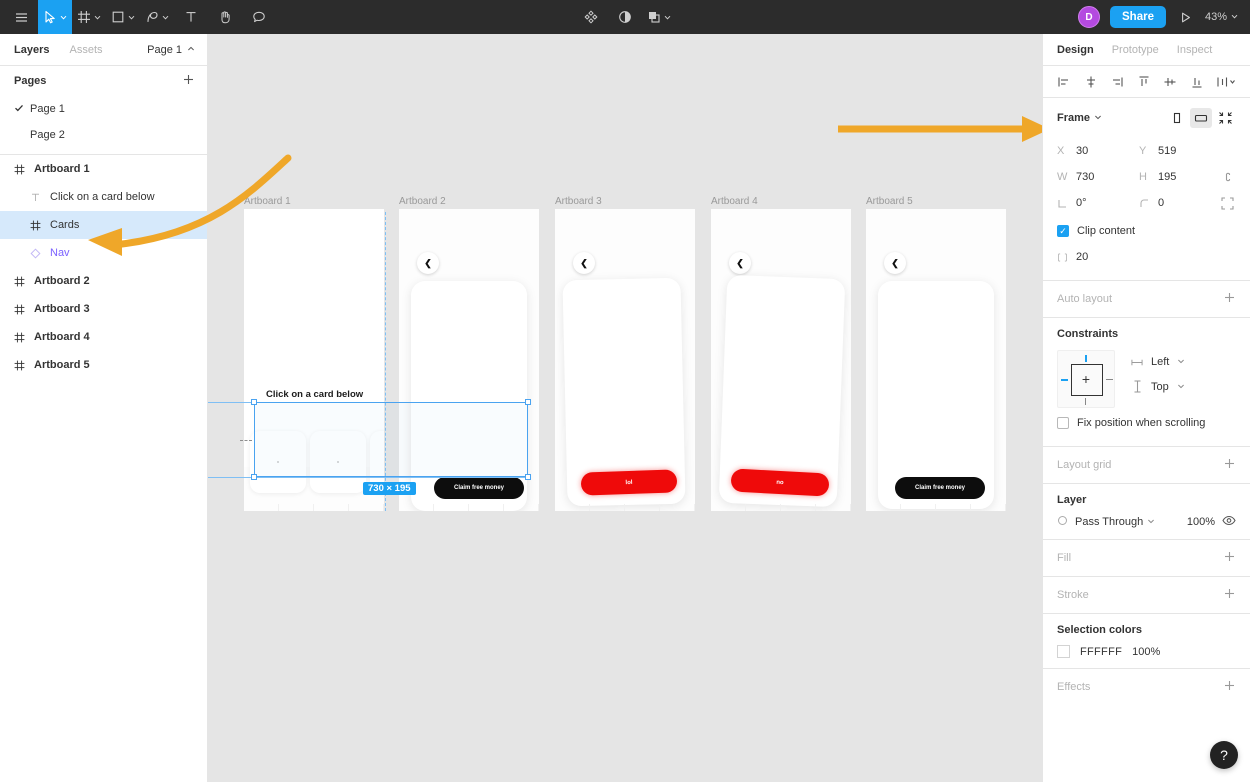 This screenshot has height=782, width=1250. What do you see at coordinates (103, 197) in the screenshot?
I see `layer-click-on-a-card-below: Click on a card below` at bounding box center [103, 197].